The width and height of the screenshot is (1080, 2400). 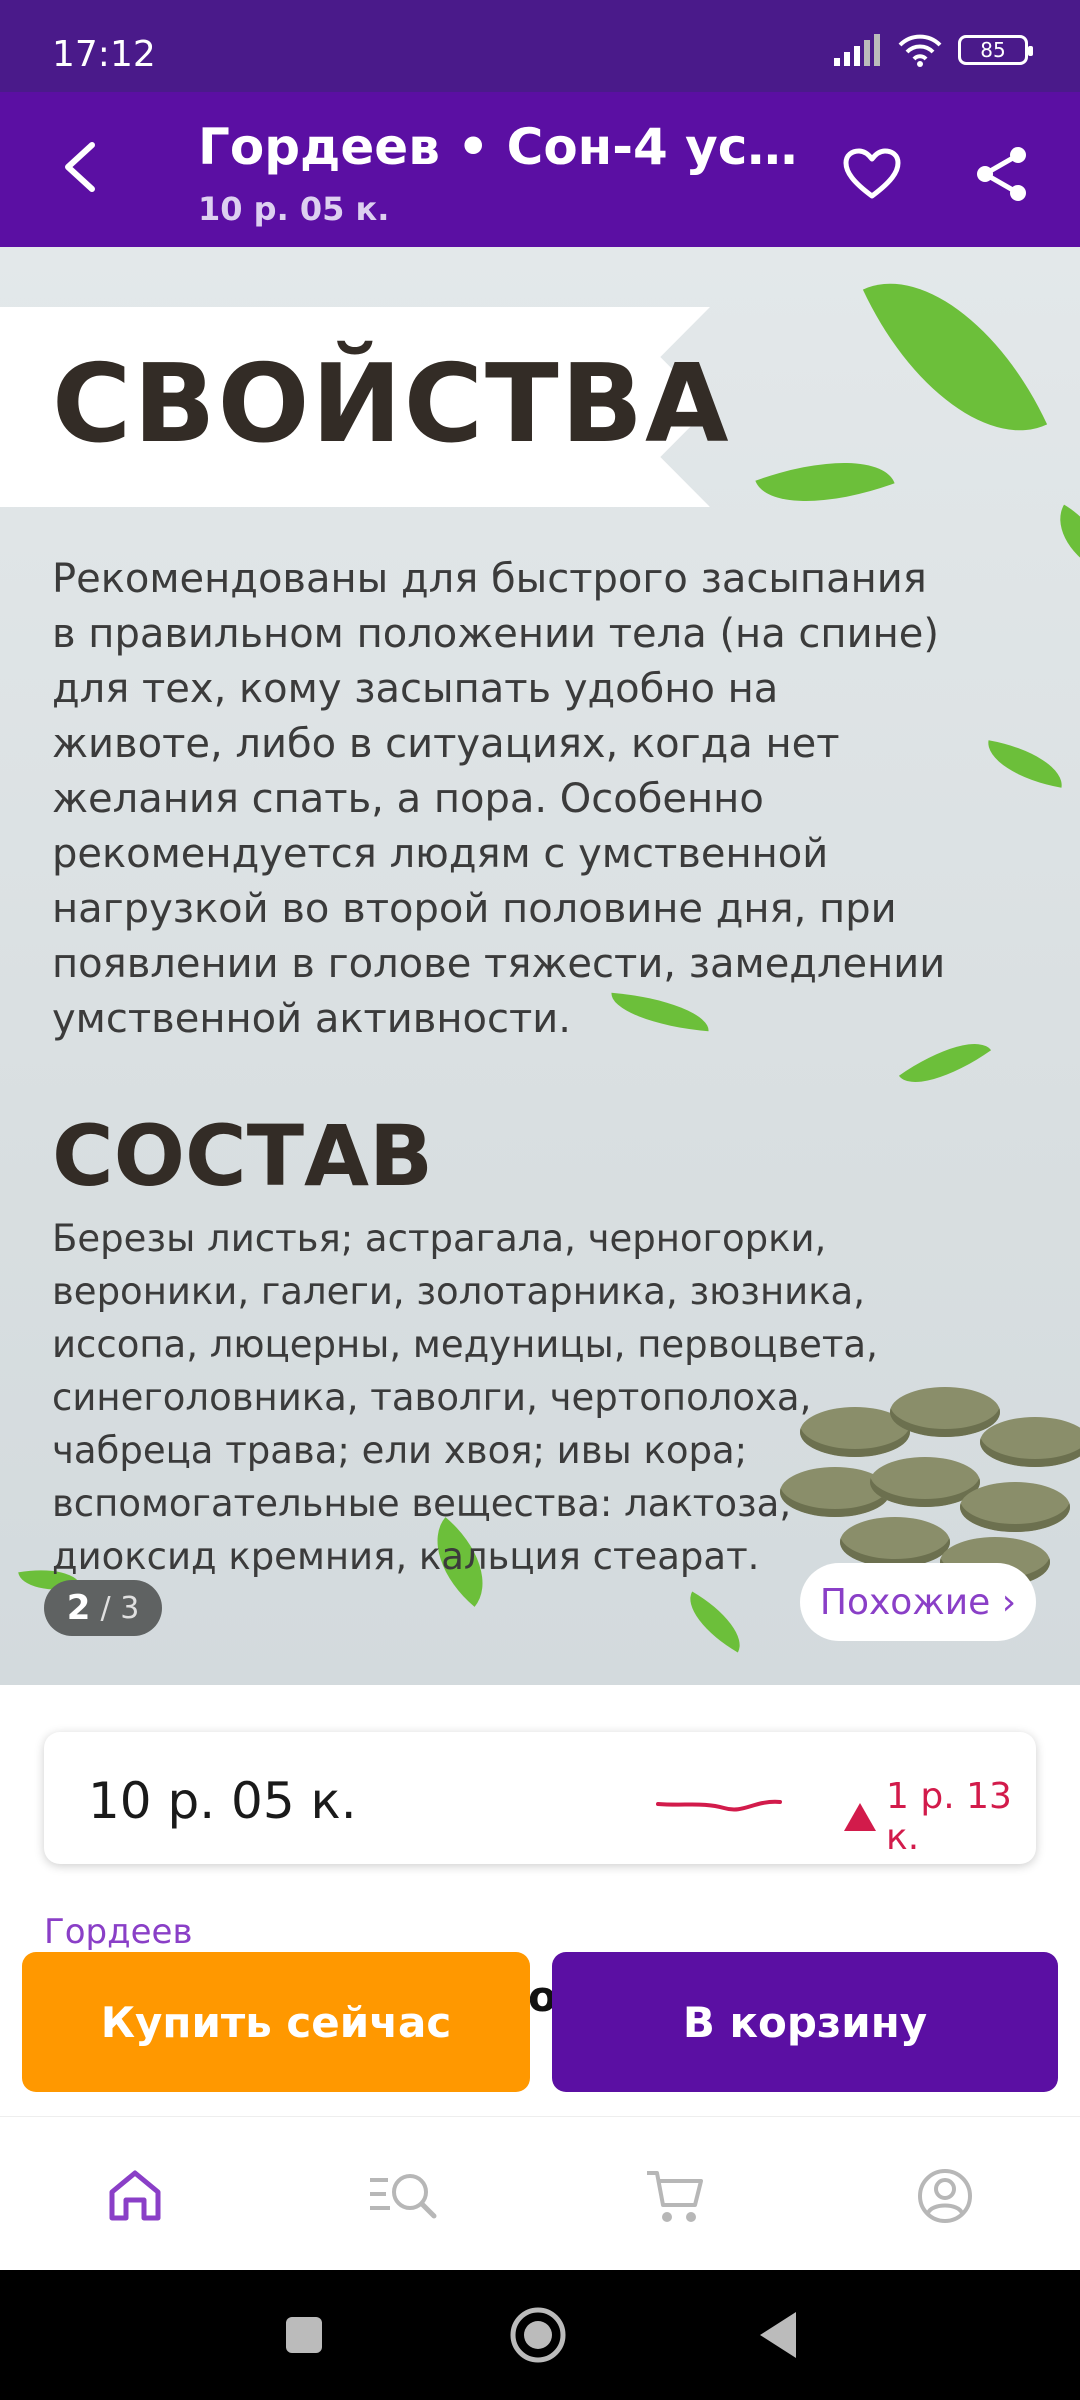 I want to click on composition-heading: СОСТАВ, so click(x=243, y=1156).